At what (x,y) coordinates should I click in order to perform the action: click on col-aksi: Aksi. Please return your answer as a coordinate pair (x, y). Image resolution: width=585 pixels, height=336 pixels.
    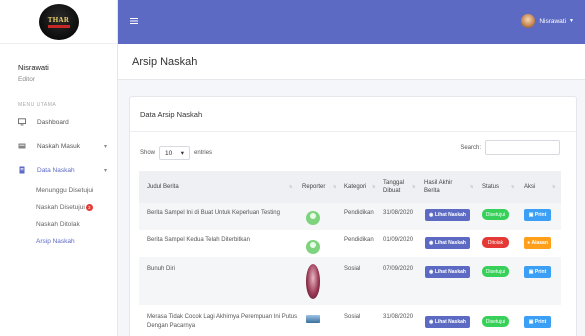
    Looking at the image, I should click on (534, 187).